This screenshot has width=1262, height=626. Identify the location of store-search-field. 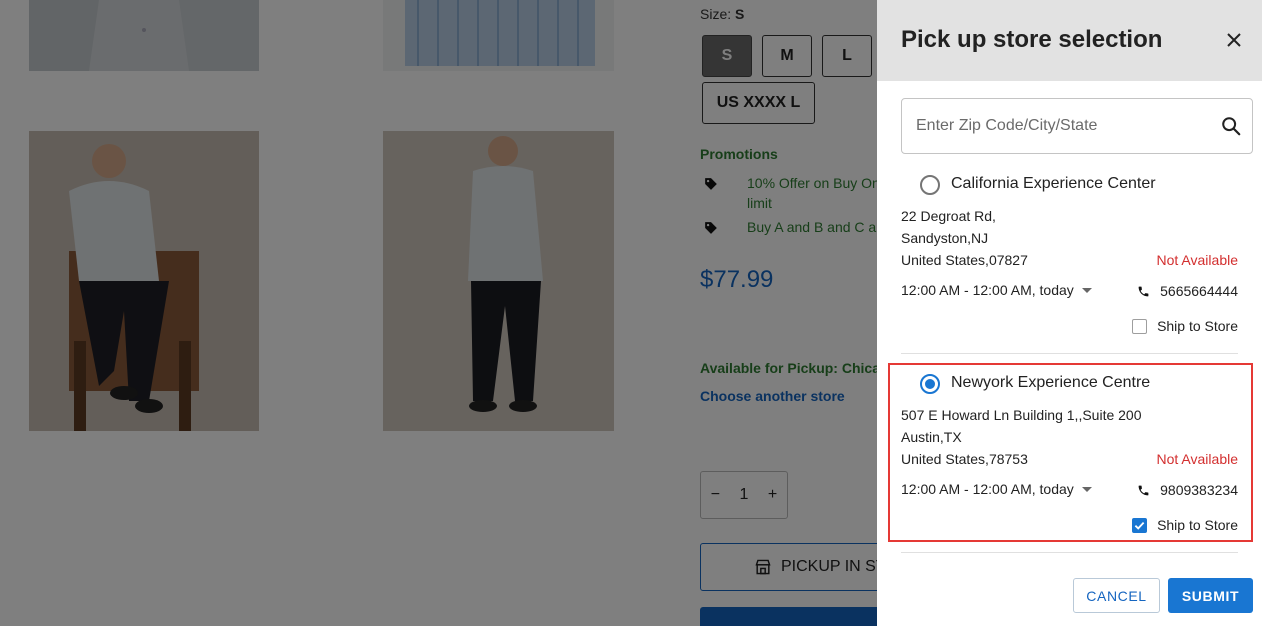
(1077, 126).